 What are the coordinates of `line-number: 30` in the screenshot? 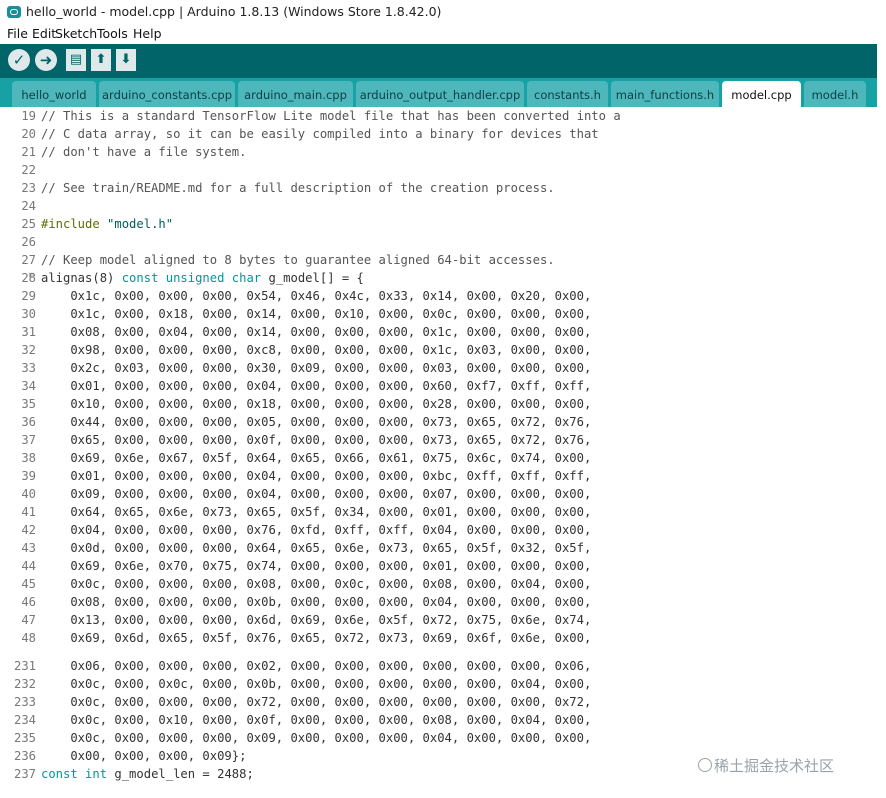 It's located at (28, 314).